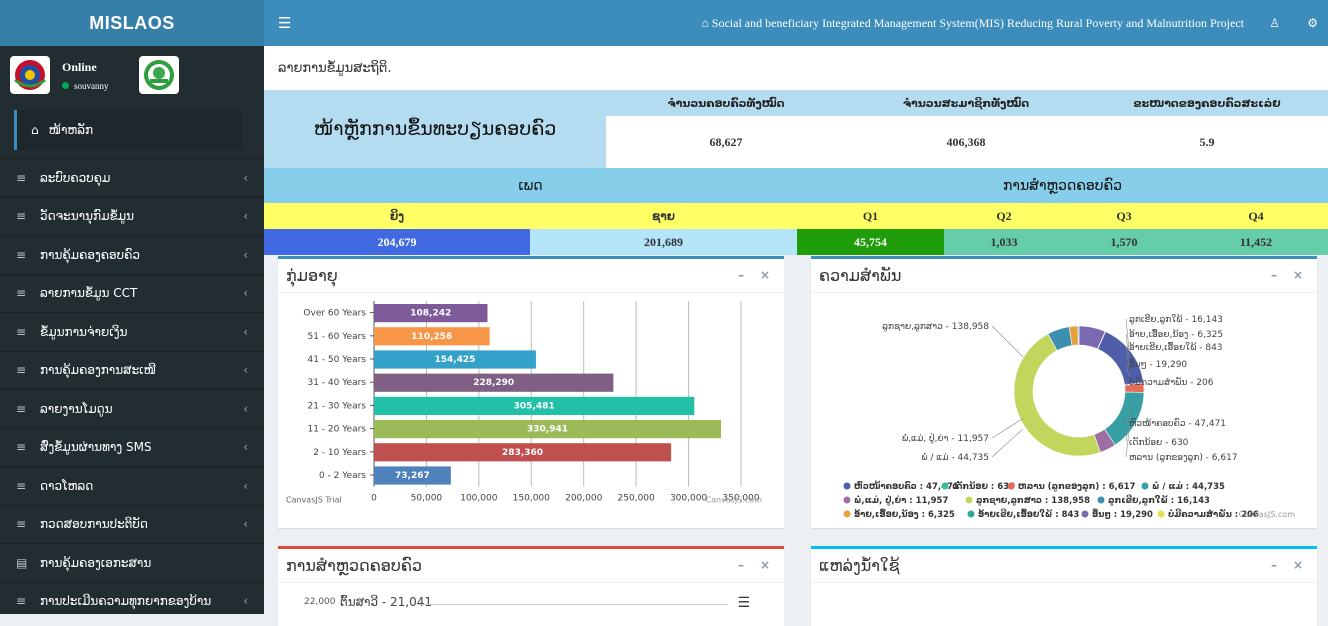  I want to click on user-status-label: Online, so click(79, 66).